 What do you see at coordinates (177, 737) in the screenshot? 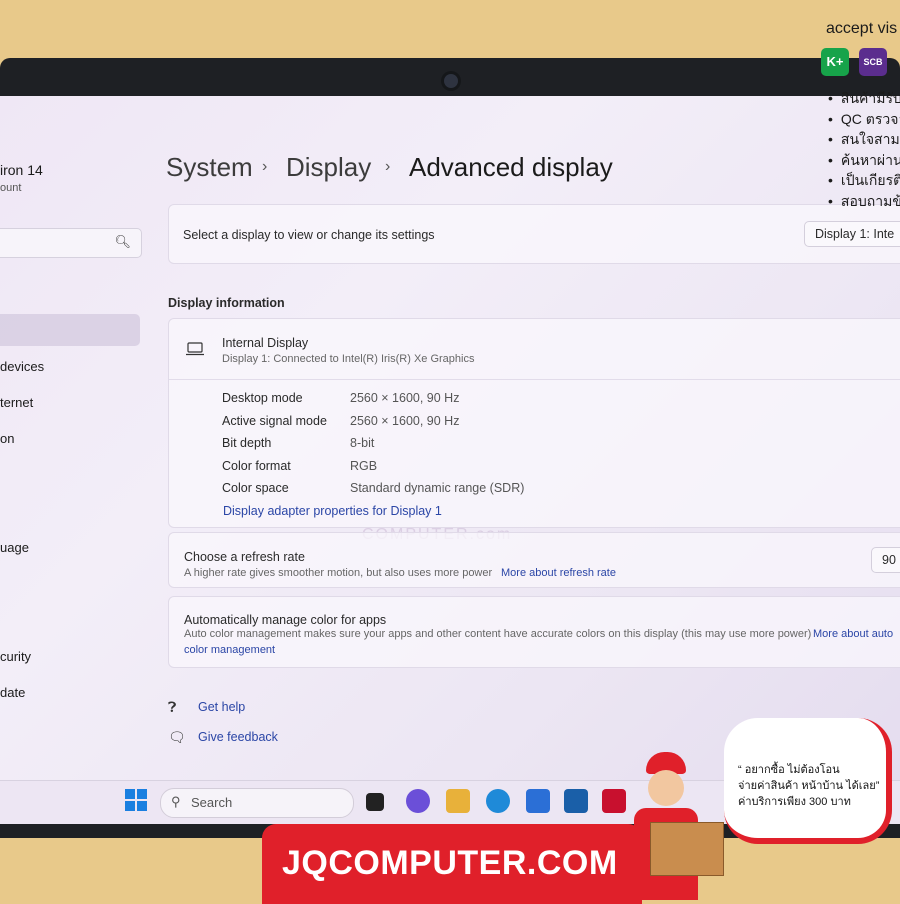
I see `feedback-icon: 🗨︎` at bounding box center [177, 737].